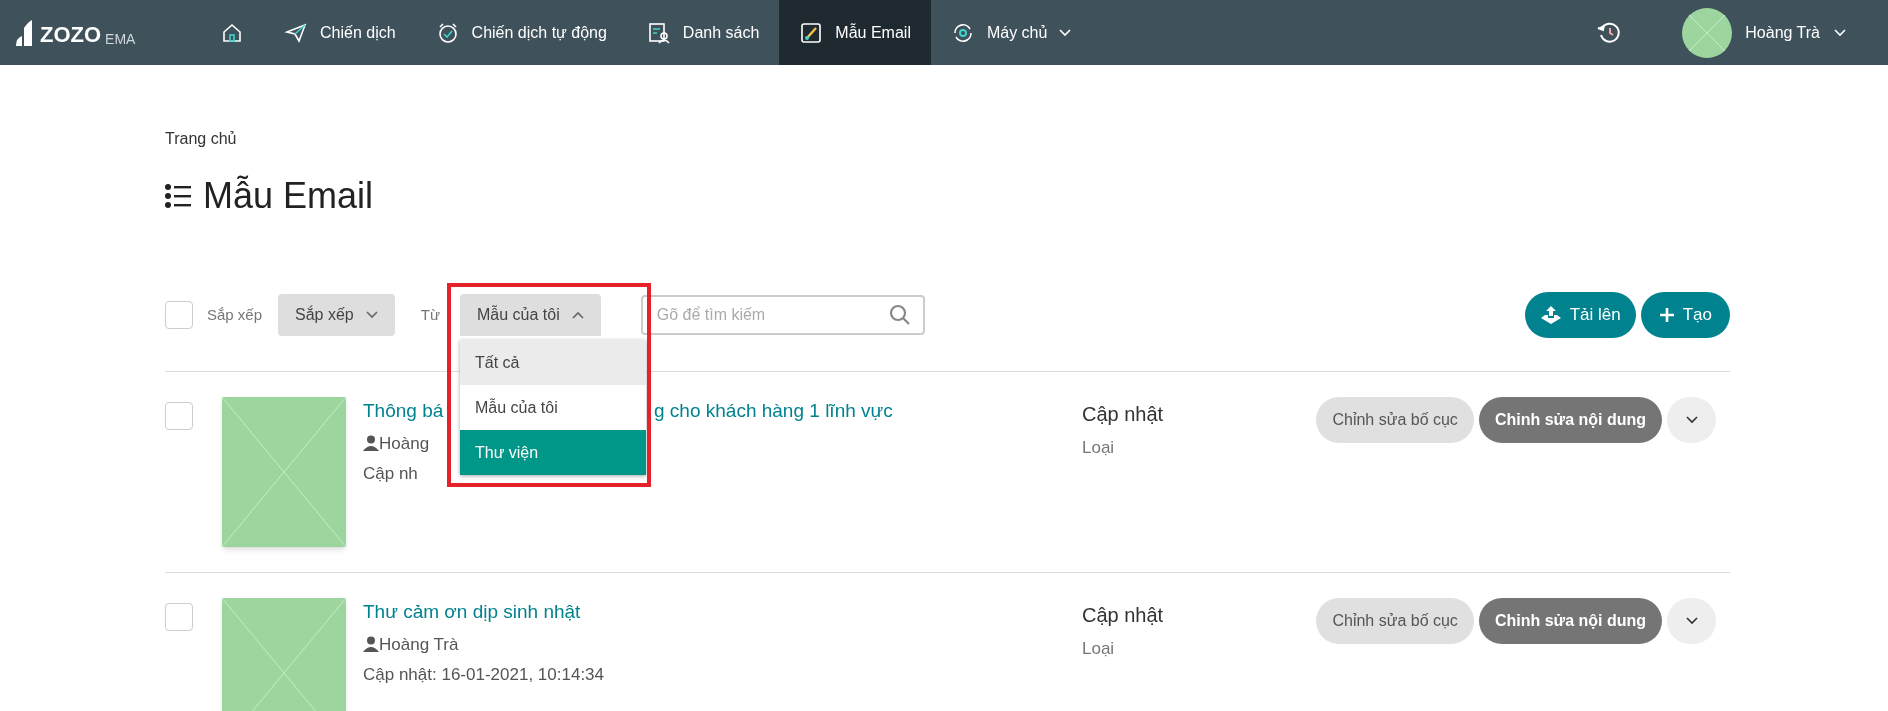 The image size is (1888, 711). Describe the element at coordinates (553, 407) in the screenshot. I see `dropdown-option: Mẫu của tôi` at that location.